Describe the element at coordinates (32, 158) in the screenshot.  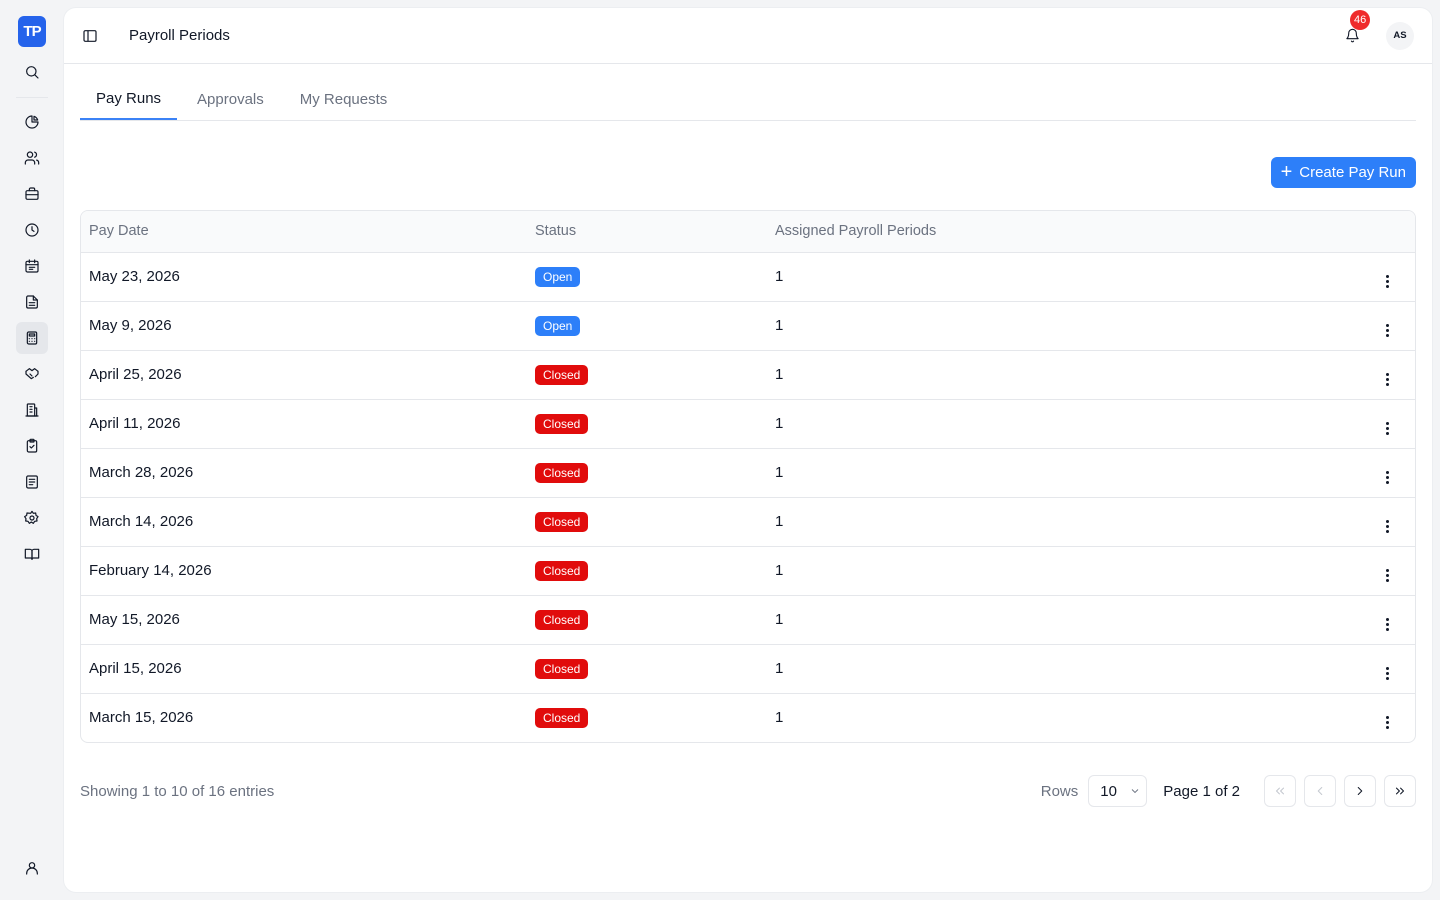
I see `people-icon` at that location.